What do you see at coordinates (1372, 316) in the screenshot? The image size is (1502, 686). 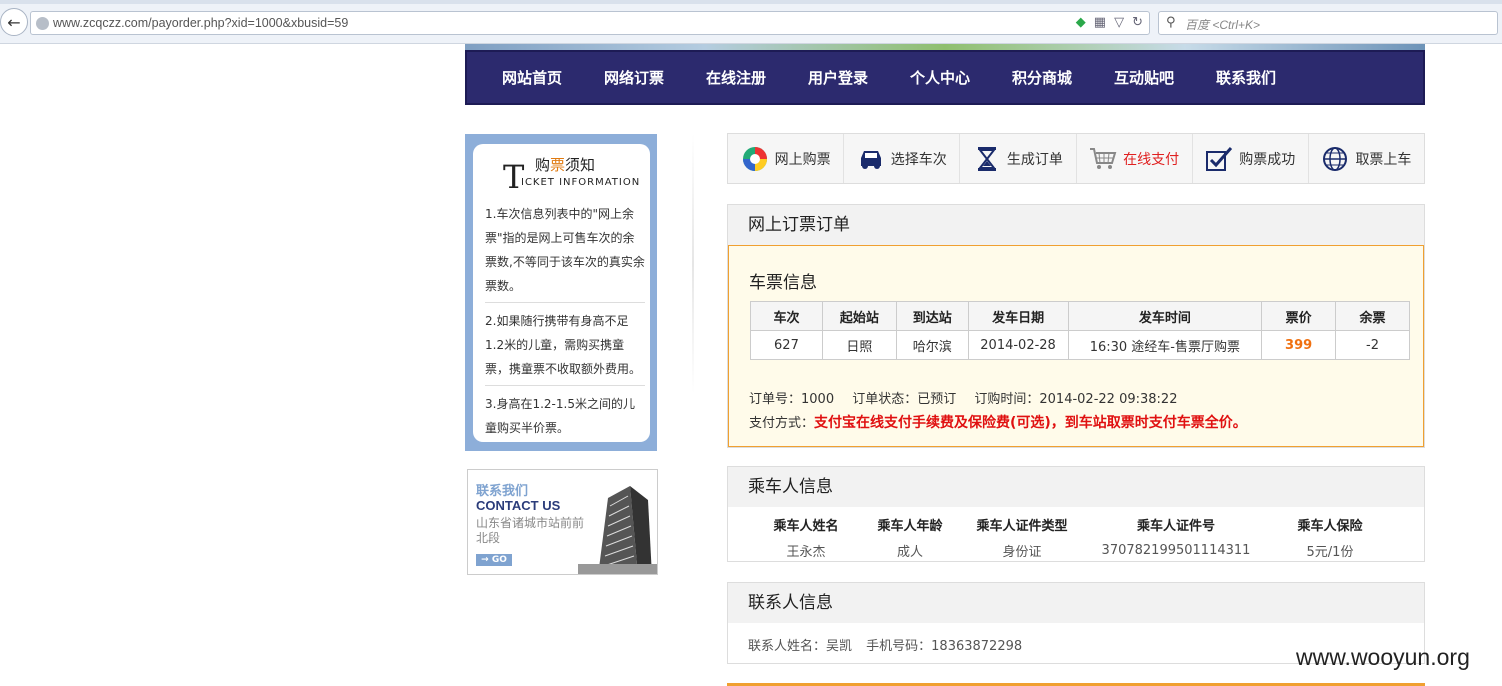 I see `col-remaining: 余票` at bounding box center [1372, 316].